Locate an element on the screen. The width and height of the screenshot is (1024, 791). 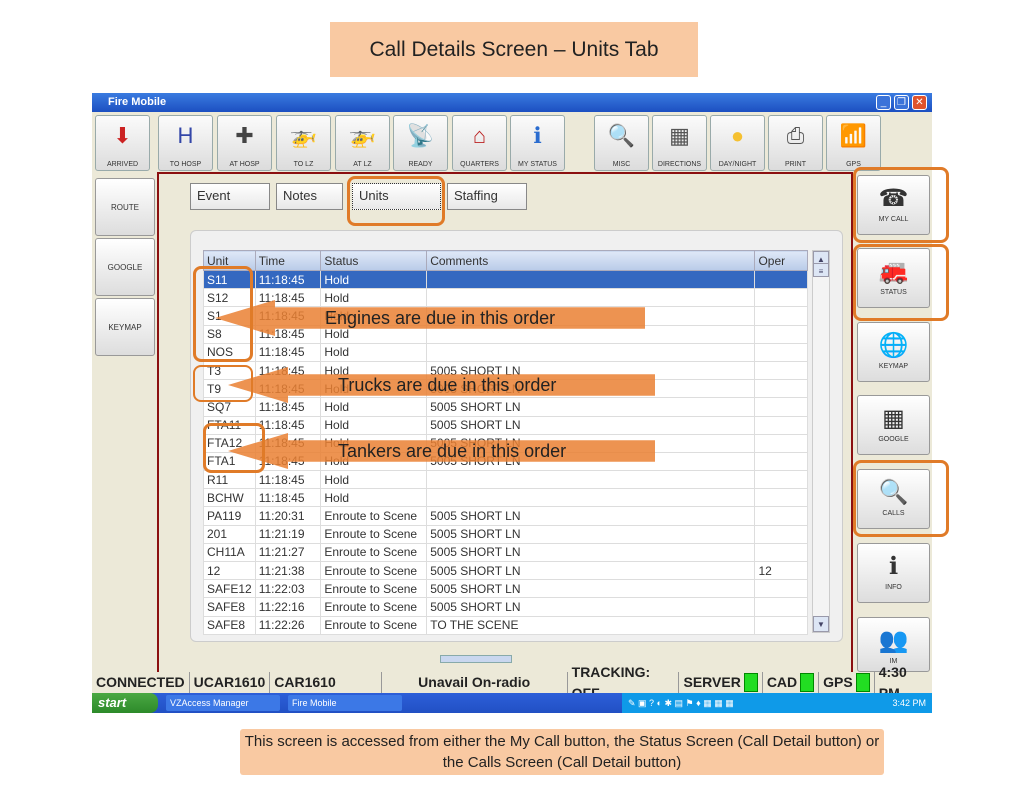
table-scrollbar: ▲ ≡ ▼ is located at coordinates (821, 441).